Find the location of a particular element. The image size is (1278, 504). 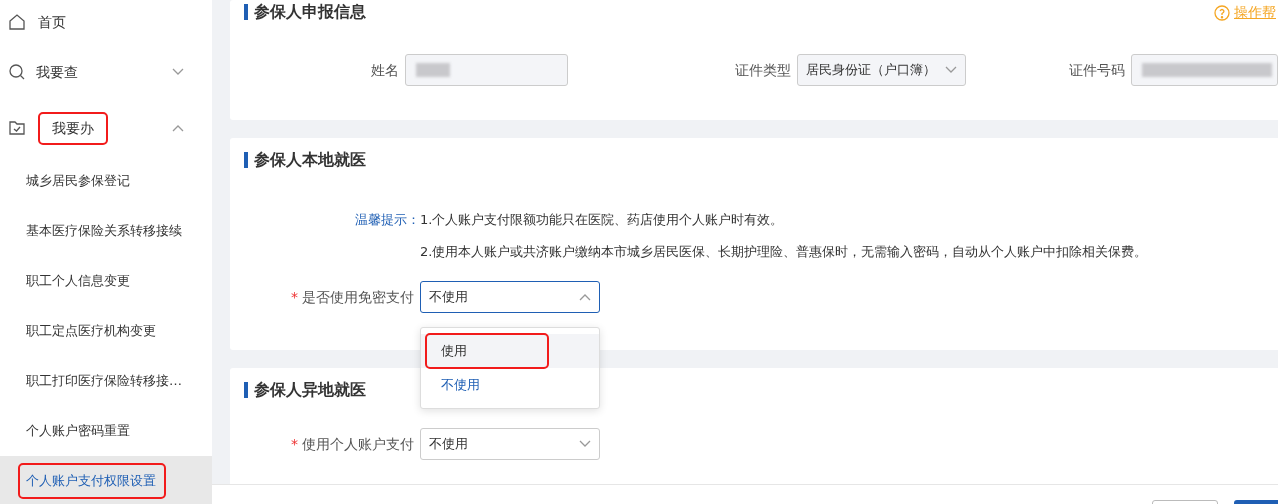

search-icon is located at coordinates (17, 72).